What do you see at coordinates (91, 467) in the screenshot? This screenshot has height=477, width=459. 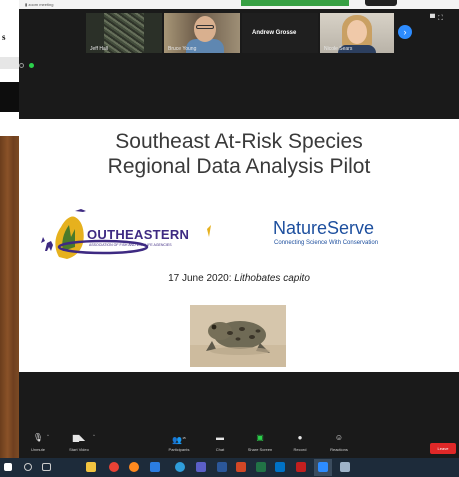 I see `file-explorer-icon` at bounding box center [91, 467].